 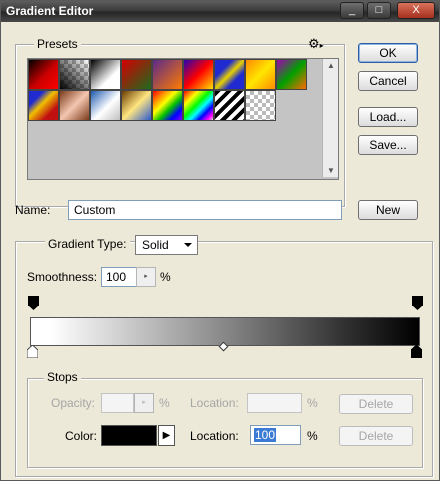 What do you see at coordinates (50, 11) in the screenshot?
I see `window-title: Gradient Editor` at bounding box center [50, 11].